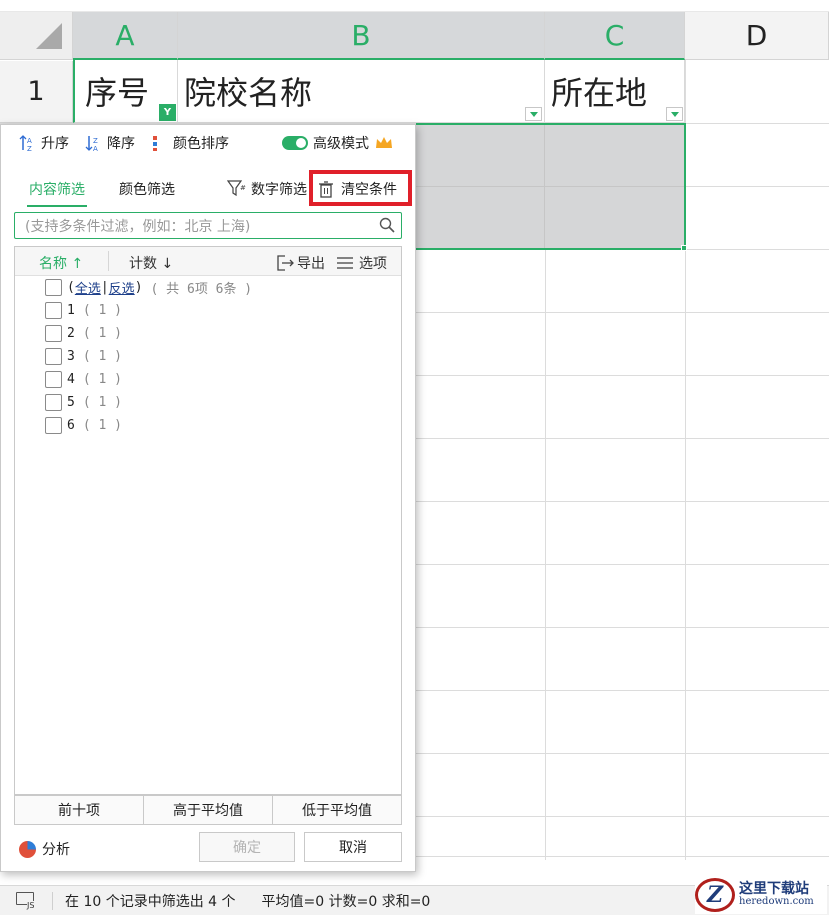 This screenshot has height=915, width=829. What do you see at coordinates (27, 900) in the screenshot?
I see `macro-monitor-icon: JS` at bounding box center [27, 900].